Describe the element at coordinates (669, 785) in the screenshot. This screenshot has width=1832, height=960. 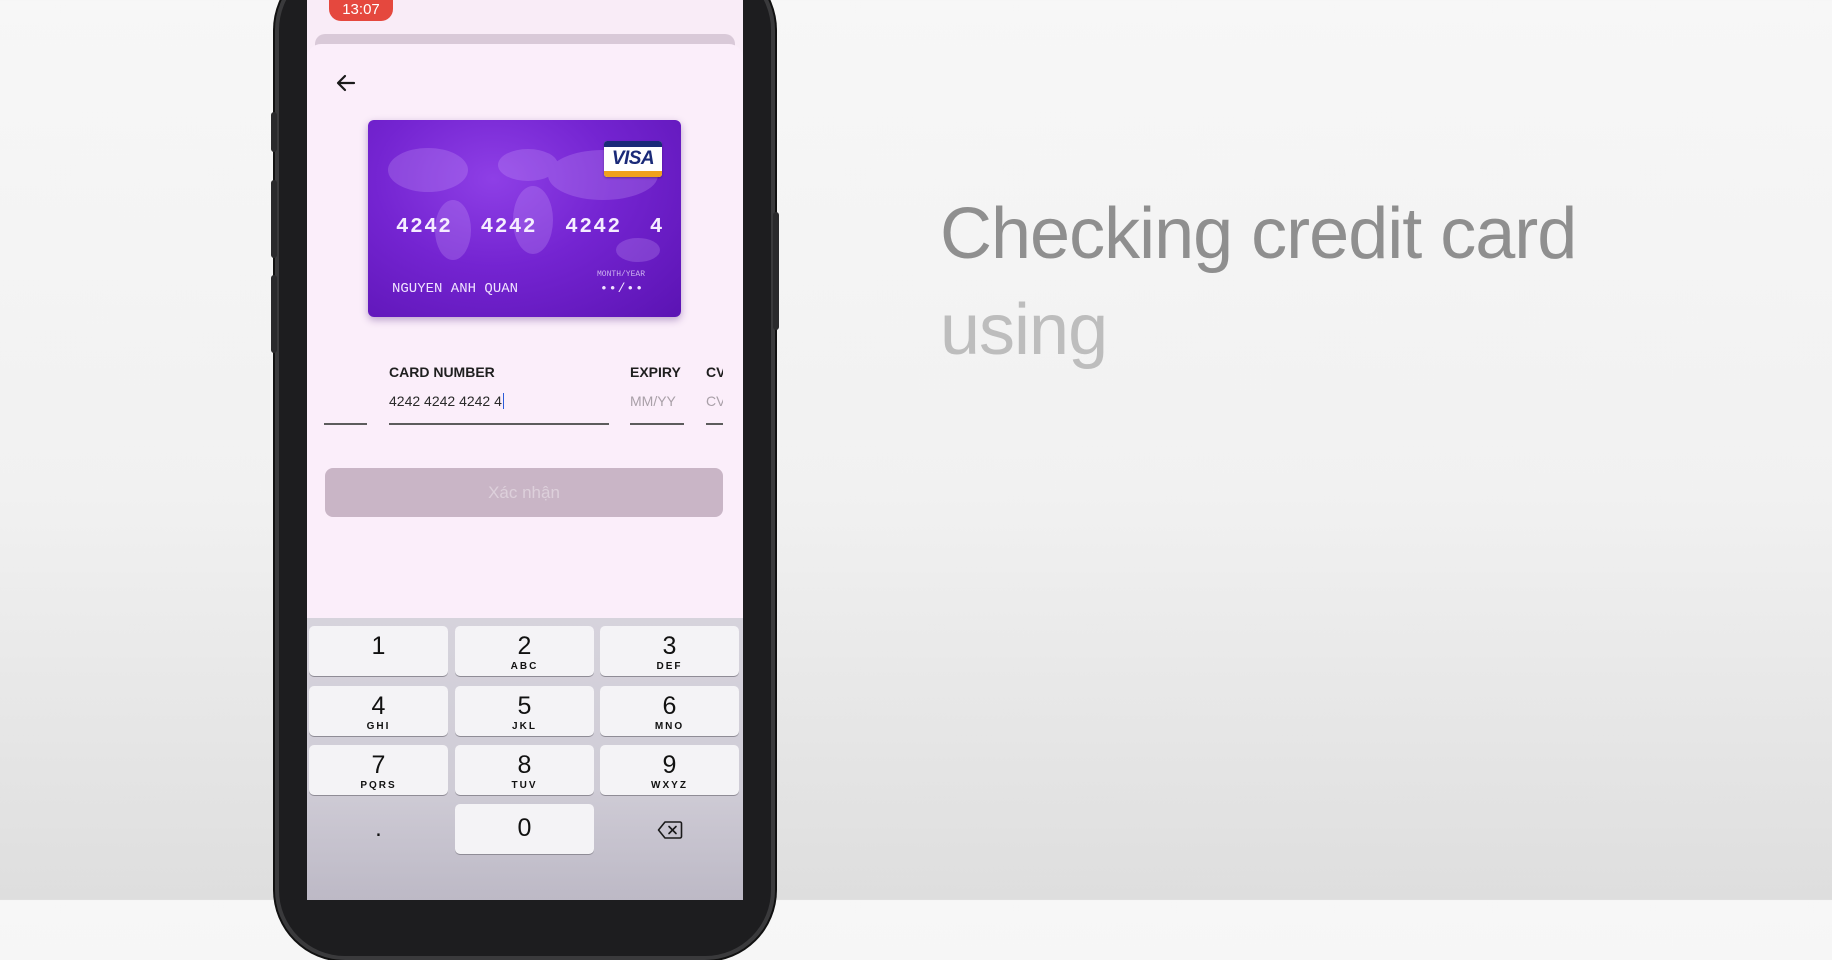
I see `key-letters: WXYZ` at that location.